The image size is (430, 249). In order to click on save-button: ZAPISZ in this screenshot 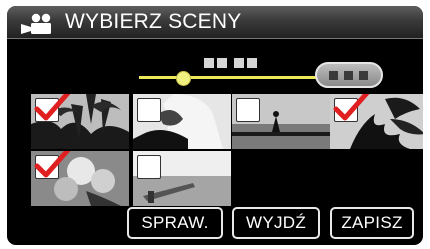, I will do `click(372, 223)`.